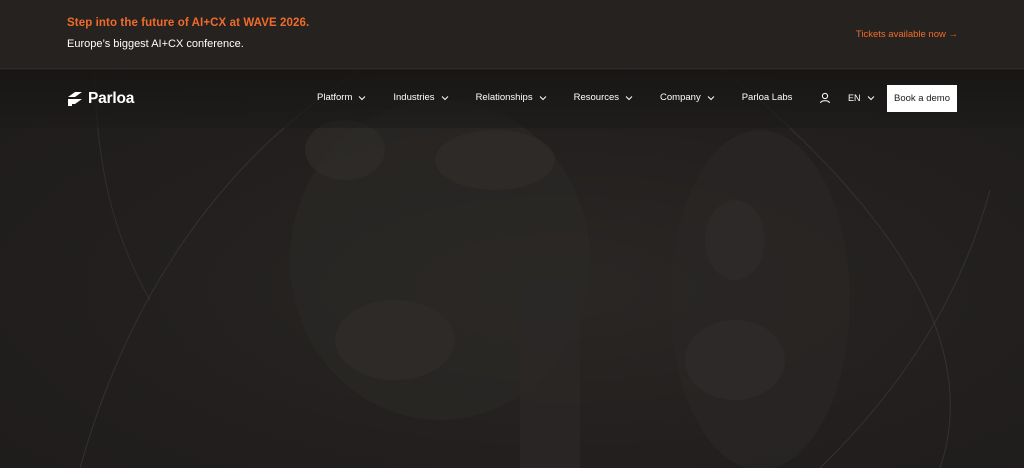 This screenshot has width=1024, height=468. I want to click on user-icon, so click(825, 98).